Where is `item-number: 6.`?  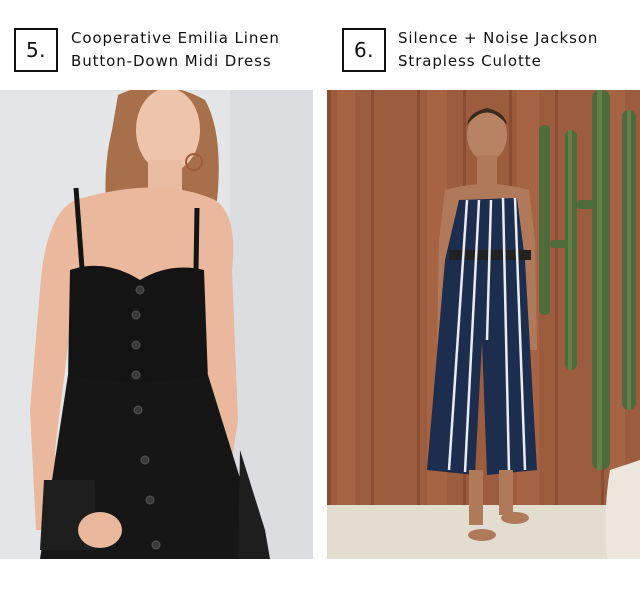 item-number: 6. is located at coordinates (364, 50).